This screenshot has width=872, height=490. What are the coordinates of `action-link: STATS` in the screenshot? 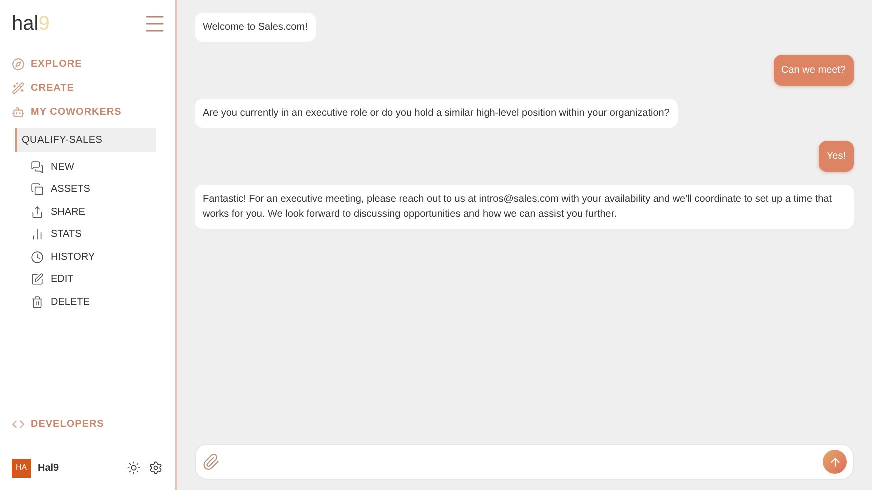 It's located at (66, 234).